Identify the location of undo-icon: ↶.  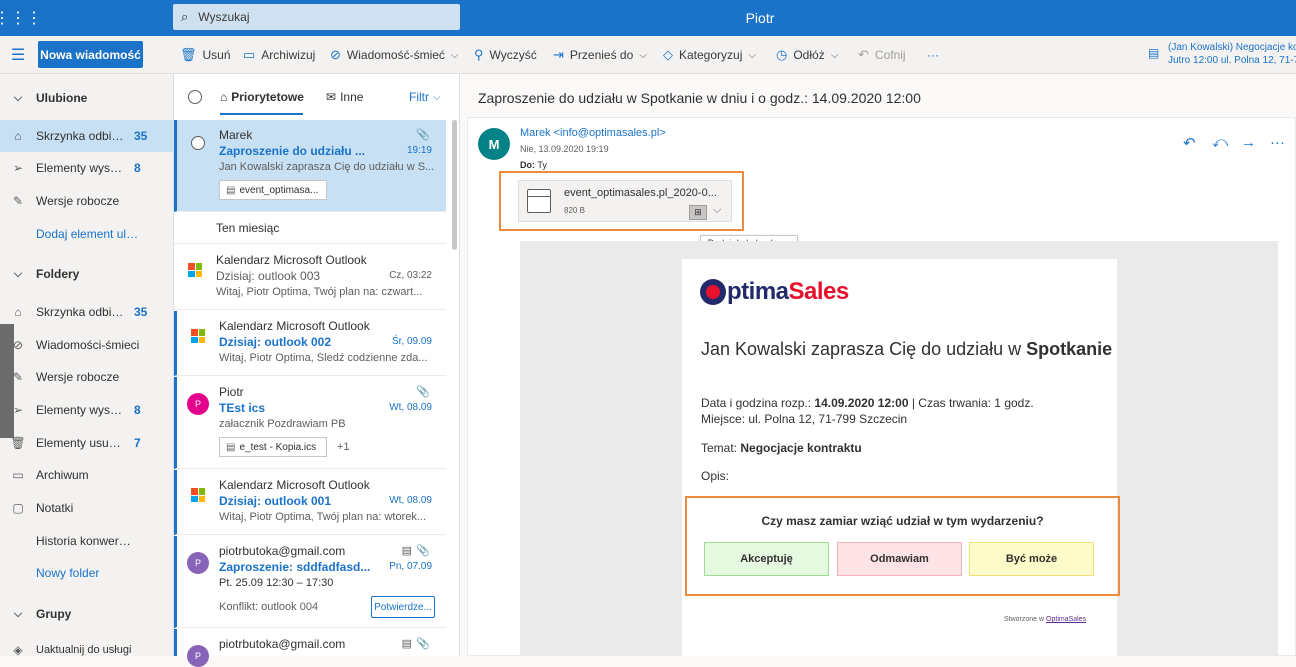
(863, 54).